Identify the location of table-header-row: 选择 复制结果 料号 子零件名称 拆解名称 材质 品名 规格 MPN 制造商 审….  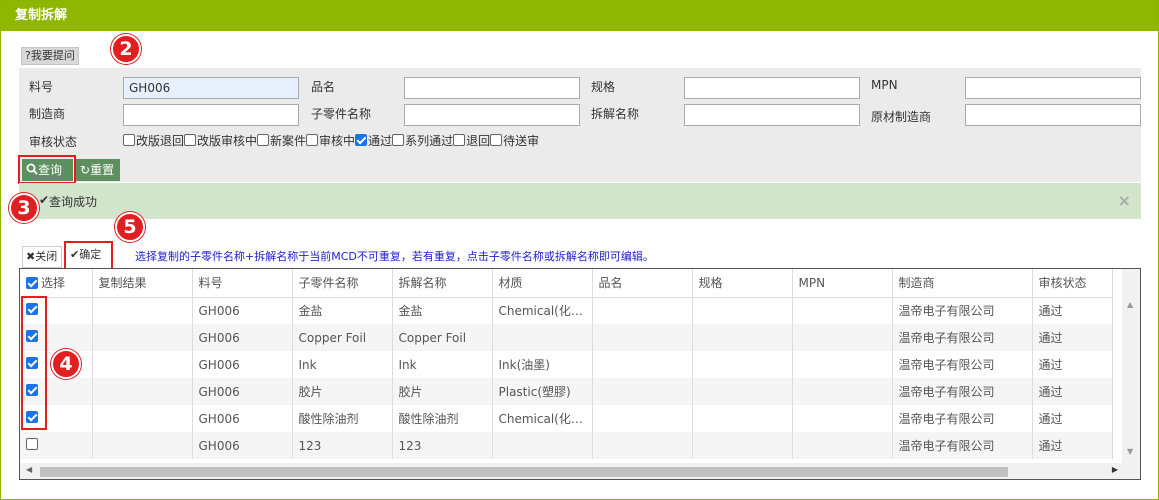
(566, 283).